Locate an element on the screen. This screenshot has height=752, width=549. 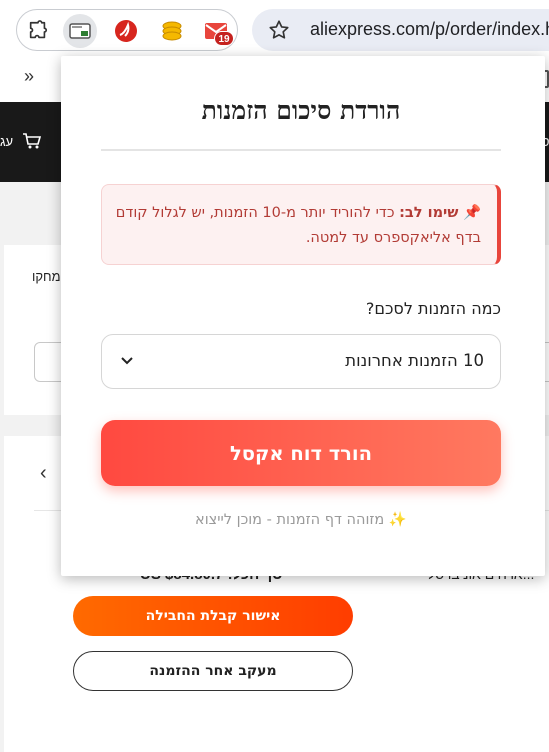
bookmarks-overflow-button: » is located at coordinates (29, 76).